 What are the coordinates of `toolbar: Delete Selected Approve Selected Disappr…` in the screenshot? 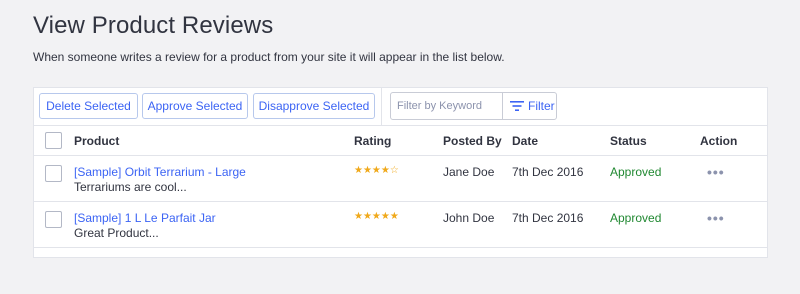 It's located at (400, 106).